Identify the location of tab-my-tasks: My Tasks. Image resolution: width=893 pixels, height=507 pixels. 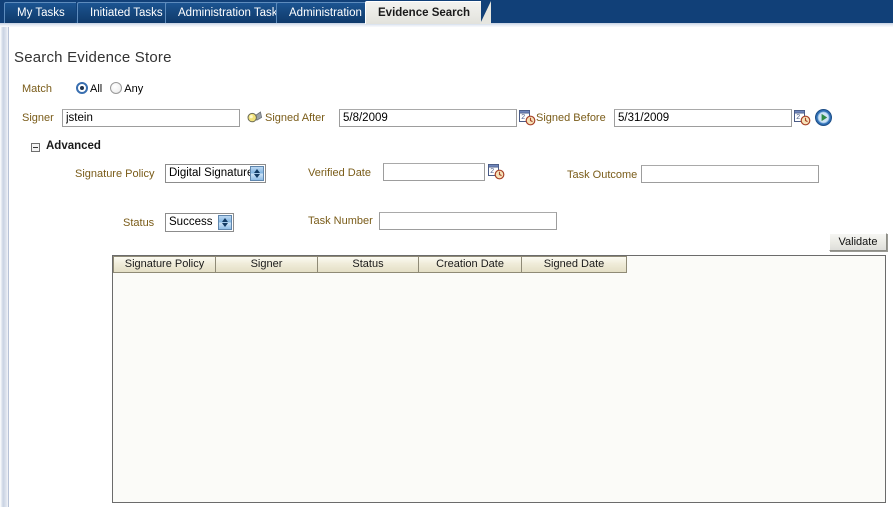
(44, 12).